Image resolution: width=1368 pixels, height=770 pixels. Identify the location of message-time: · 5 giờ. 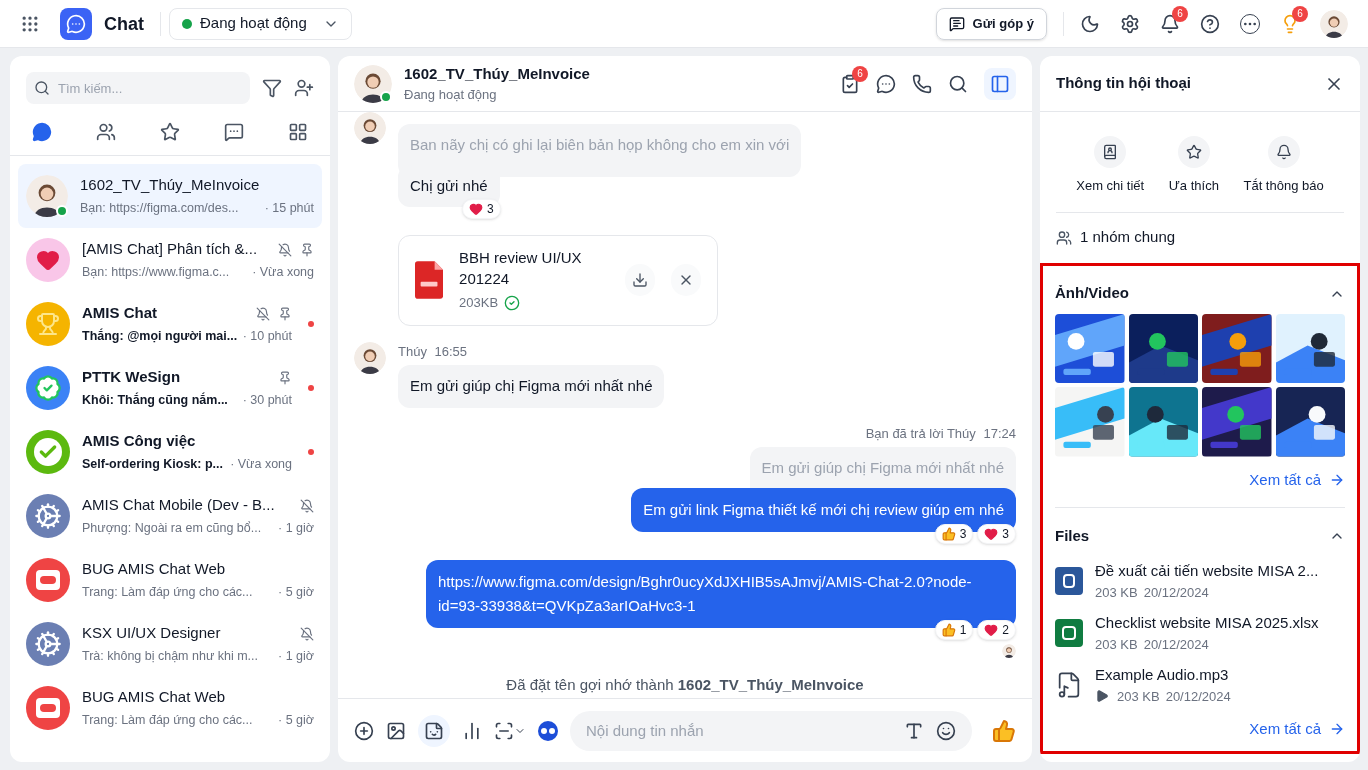
(296, 720).